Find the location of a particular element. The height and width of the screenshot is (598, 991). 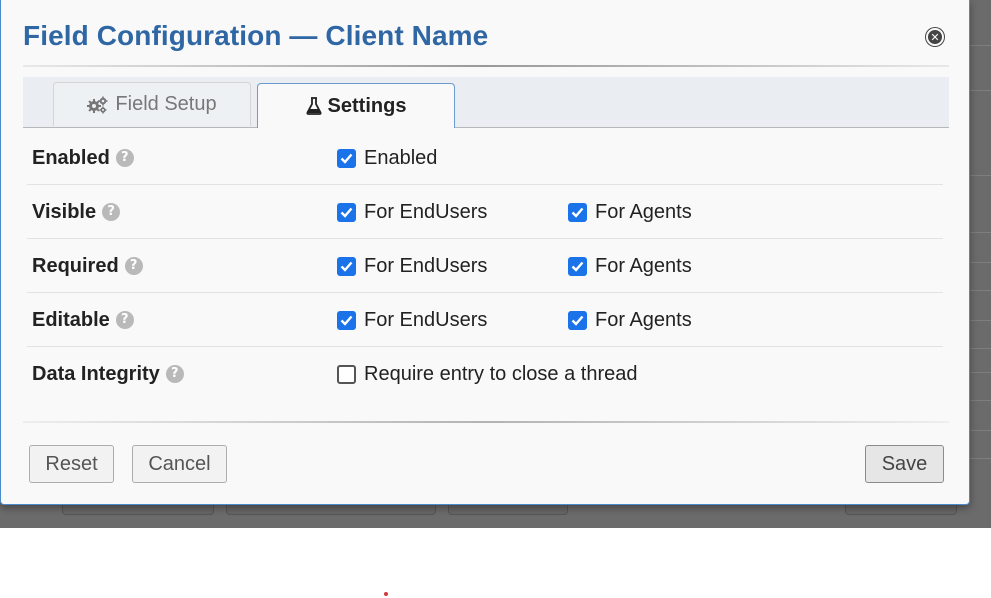

require-entry-checkbox: Require entry to close a thread is located at coordinates (487, 374).